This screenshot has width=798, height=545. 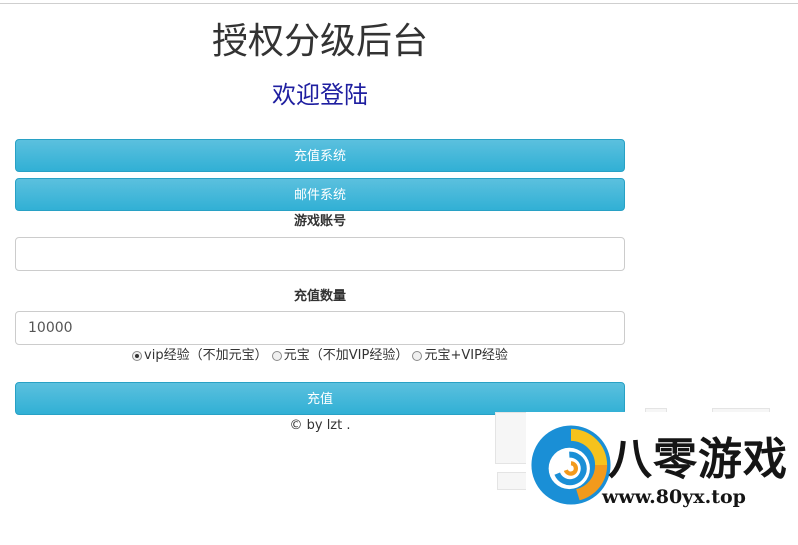 What do you see at coordinates (399, 3) in the screenshot?
I see `top-divider` at bounding box center [399, 3].